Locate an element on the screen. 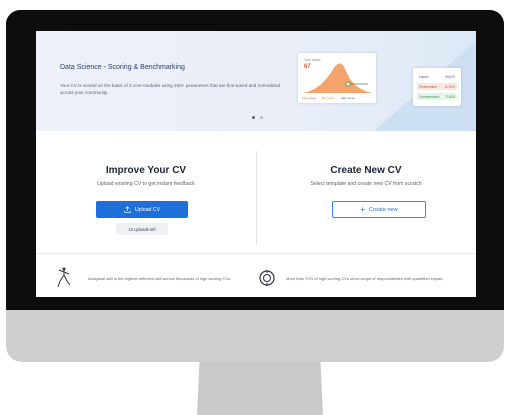 Image resolution: width=511 pixels, height=415 pixels. score-value: 87/100 is located at coordinates (450, 86).